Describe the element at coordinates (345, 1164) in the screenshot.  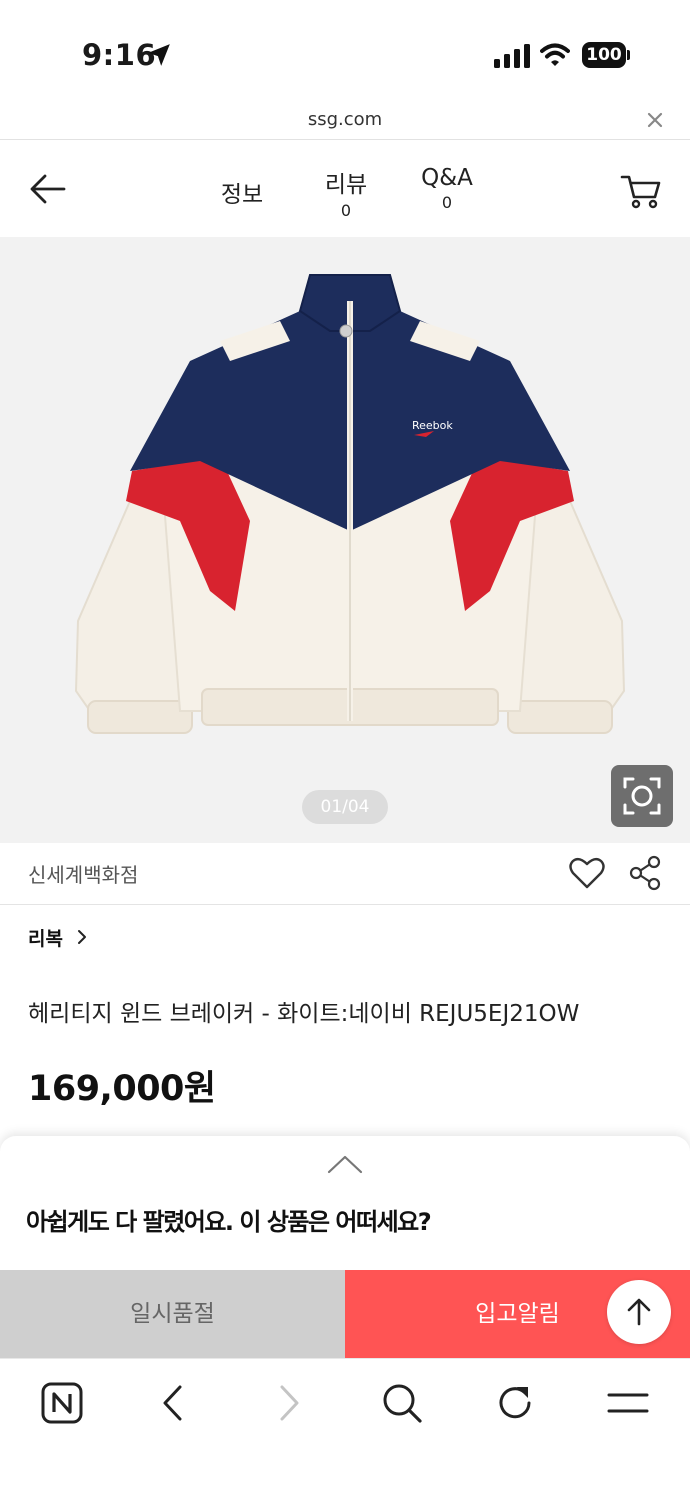
I see `chevron-up-icon` at that location.